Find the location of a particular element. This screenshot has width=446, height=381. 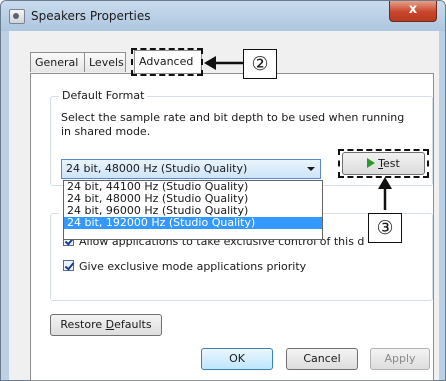

window-title: Speakers Properties is located at coordinates (91, 16).